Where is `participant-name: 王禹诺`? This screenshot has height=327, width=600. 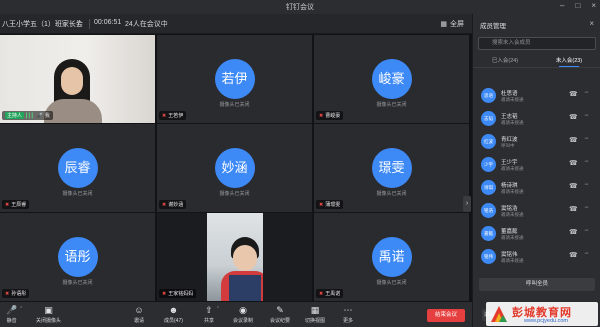 participant-name: 王禹诺 is located at coordinates (333, 294).